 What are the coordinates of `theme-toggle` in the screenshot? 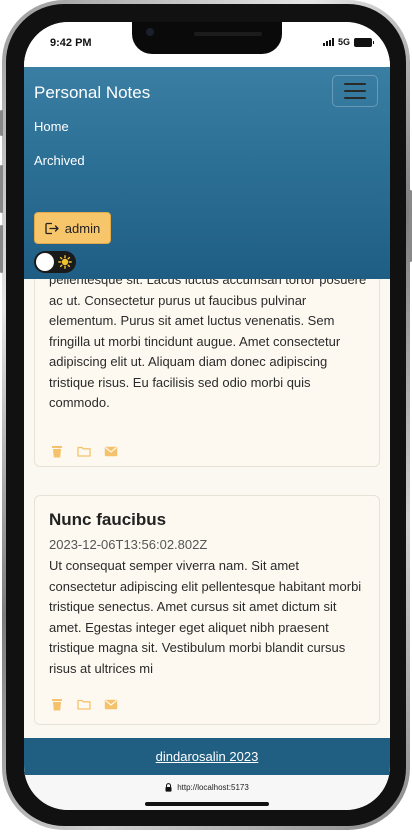 It's located at (55, 262).